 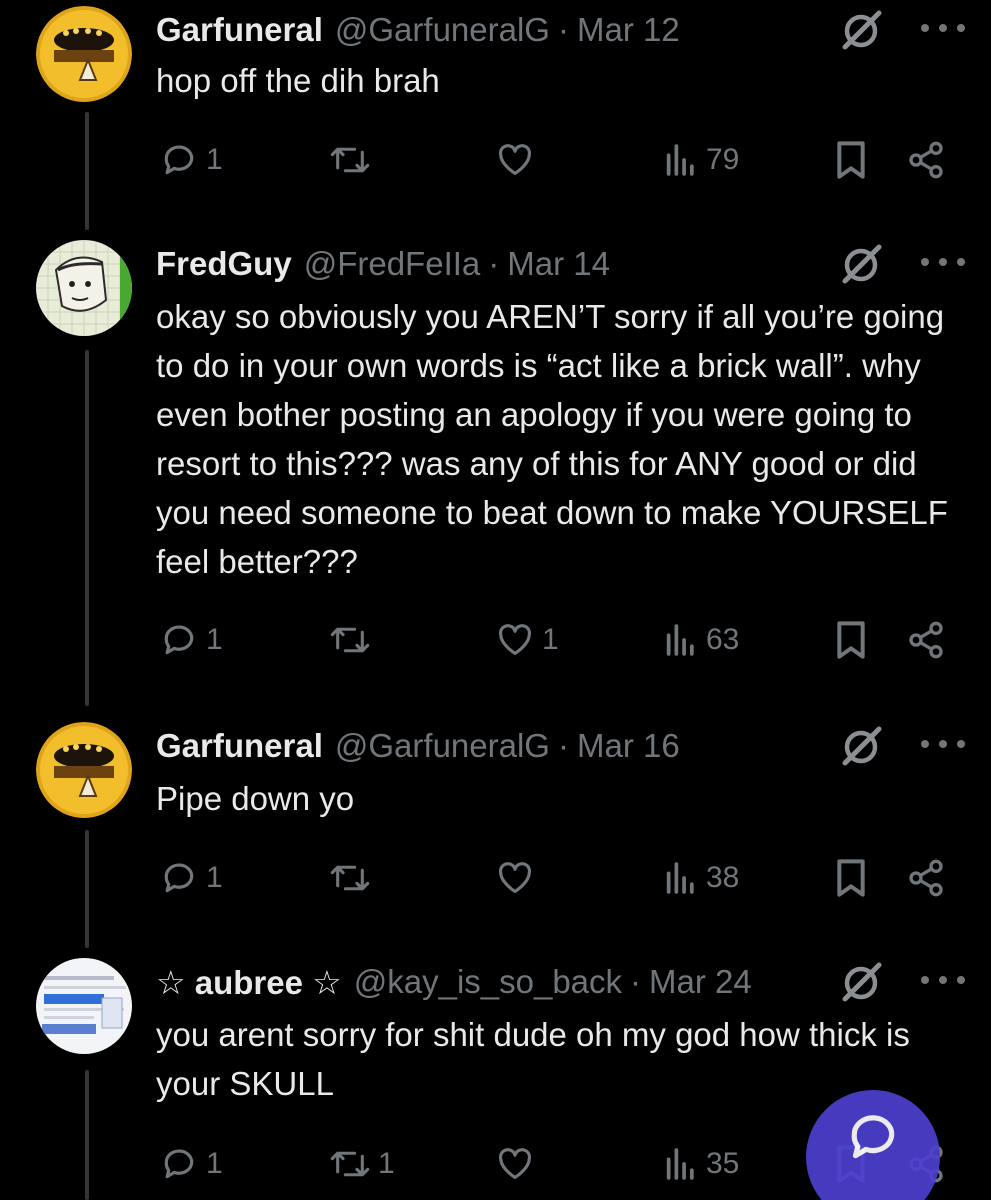 I want to click on repost-button: 1, so click(x=362, y=1164).